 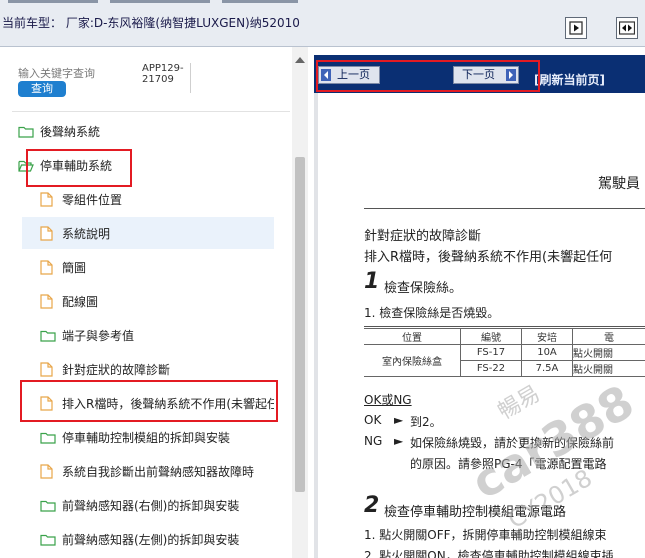 I want to click on tree-item-label: 停車輔助控制模組的拆卸與安裝, so click(x=146, y=437).